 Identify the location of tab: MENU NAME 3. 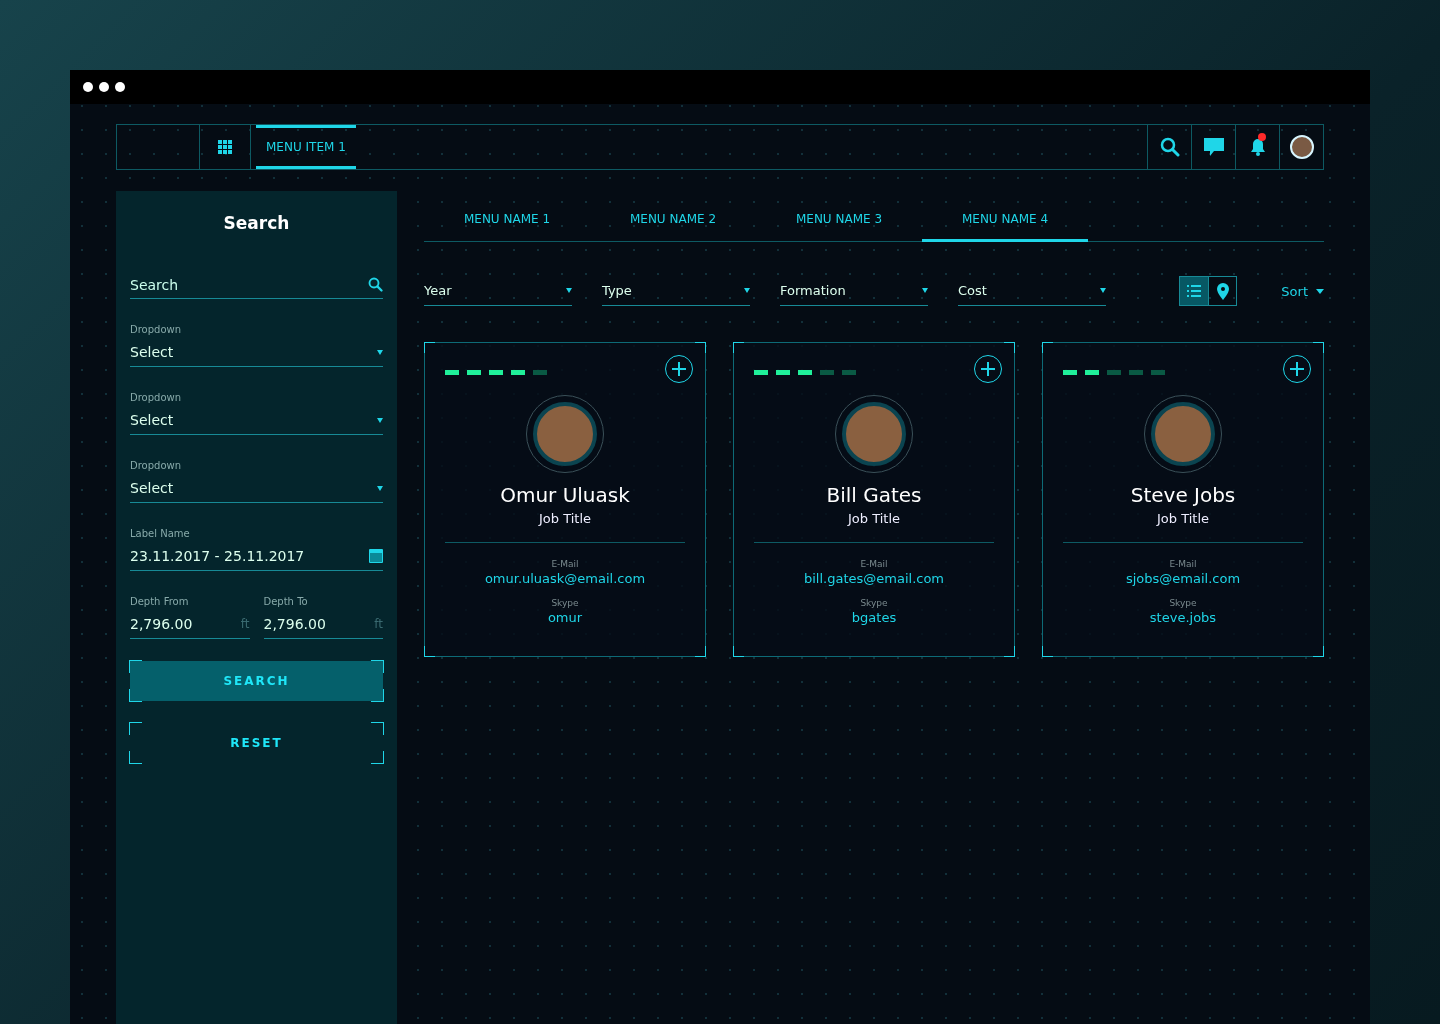
(839, 220).